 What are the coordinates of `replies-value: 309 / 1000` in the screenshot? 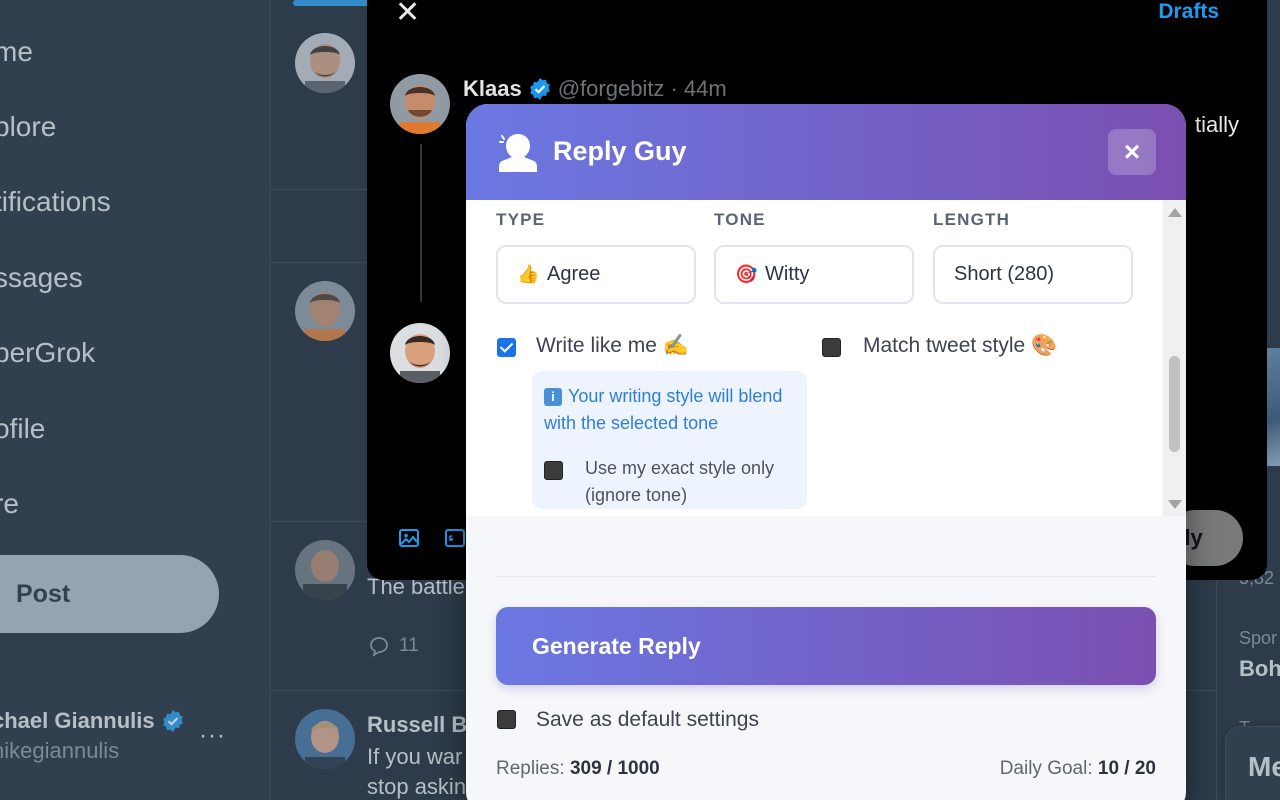 It's located at (614, 768).